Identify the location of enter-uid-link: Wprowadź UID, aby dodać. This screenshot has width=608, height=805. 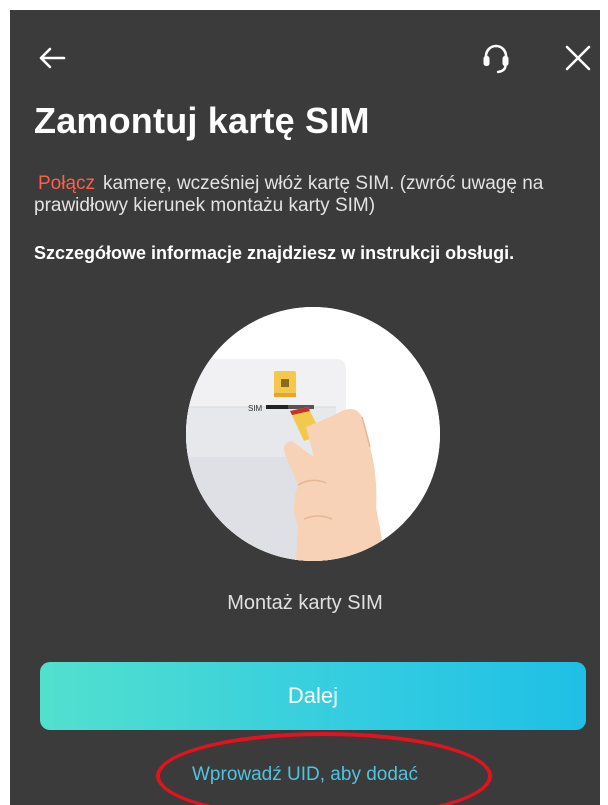
(305, 775).